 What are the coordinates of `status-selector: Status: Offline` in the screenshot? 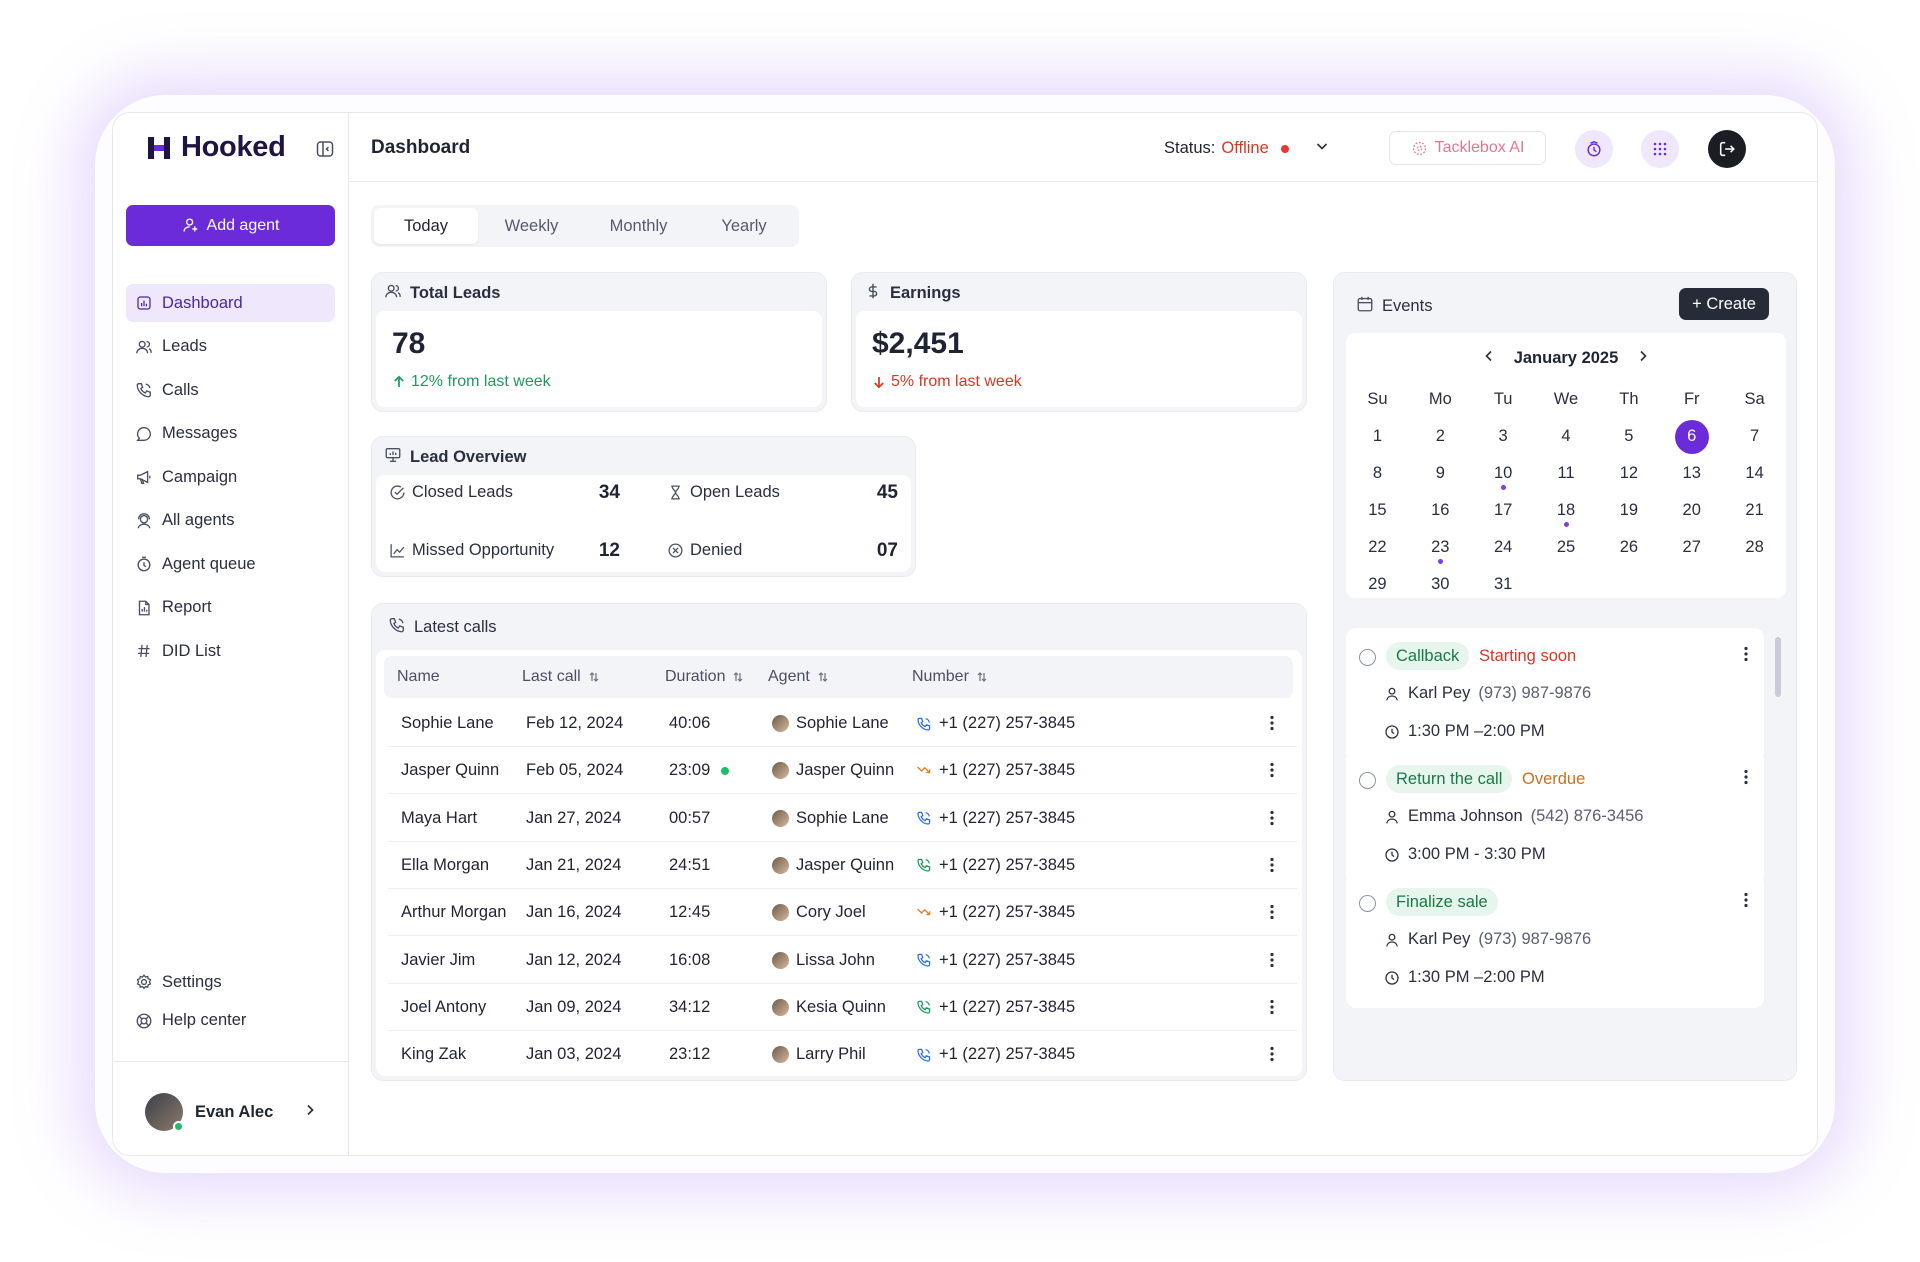 It's located at (1246, 148).